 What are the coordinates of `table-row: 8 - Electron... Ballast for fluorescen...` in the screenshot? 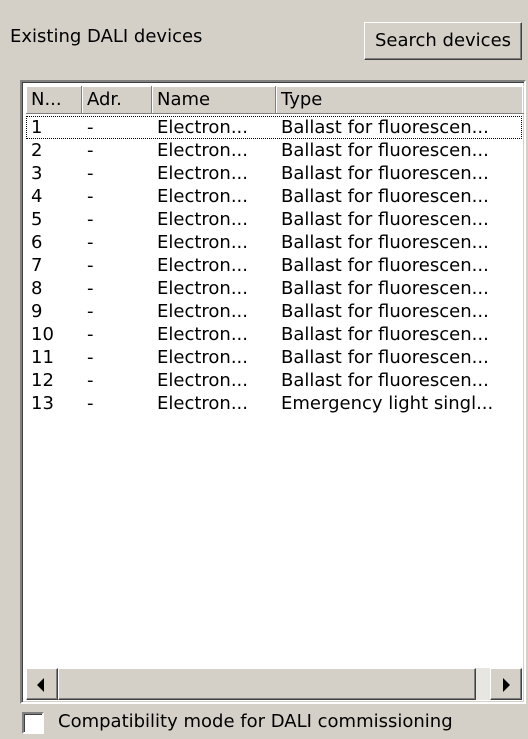 It's located at (274, 288).